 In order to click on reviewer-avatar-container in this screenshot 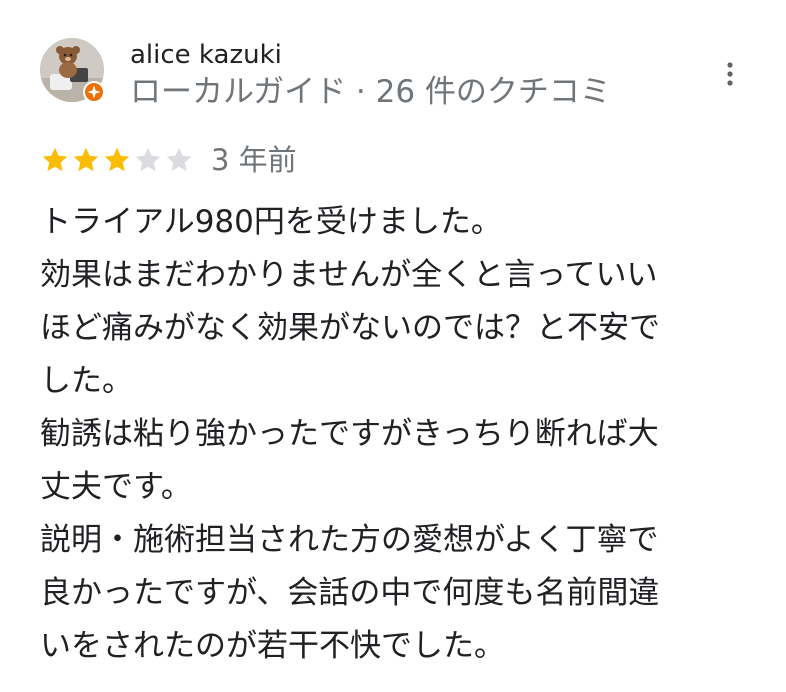, I will do `click(73, 71)`.